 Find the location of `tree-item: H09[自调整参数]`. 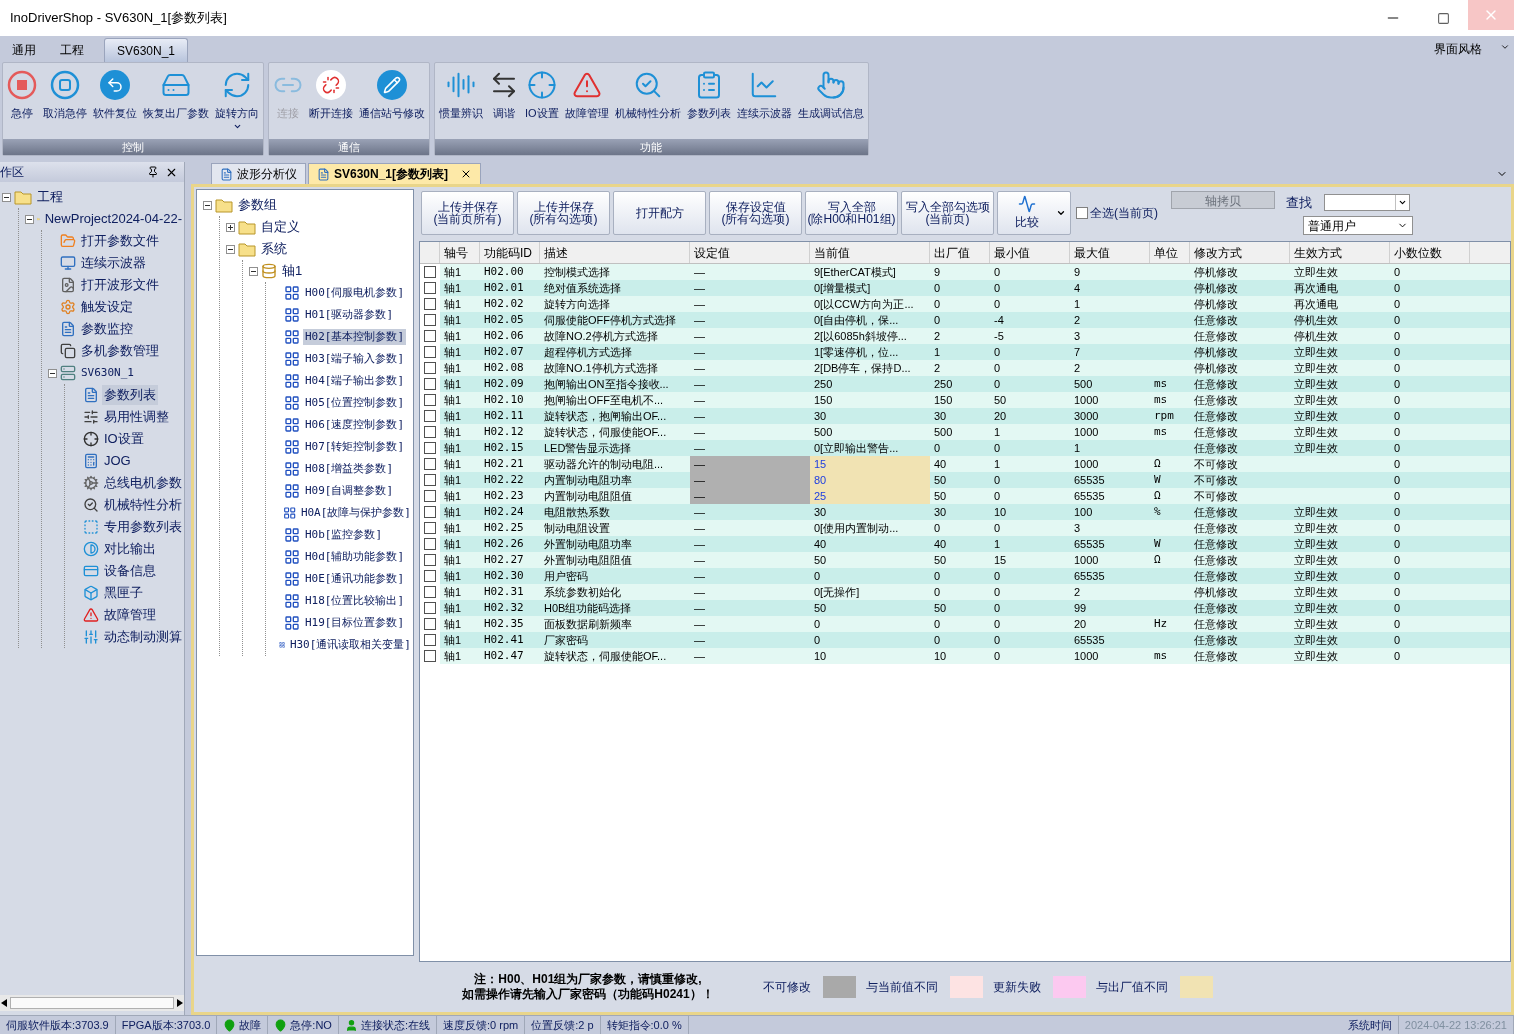

tree-item: H09[自调整参数] is located at coordinates (349, 491).